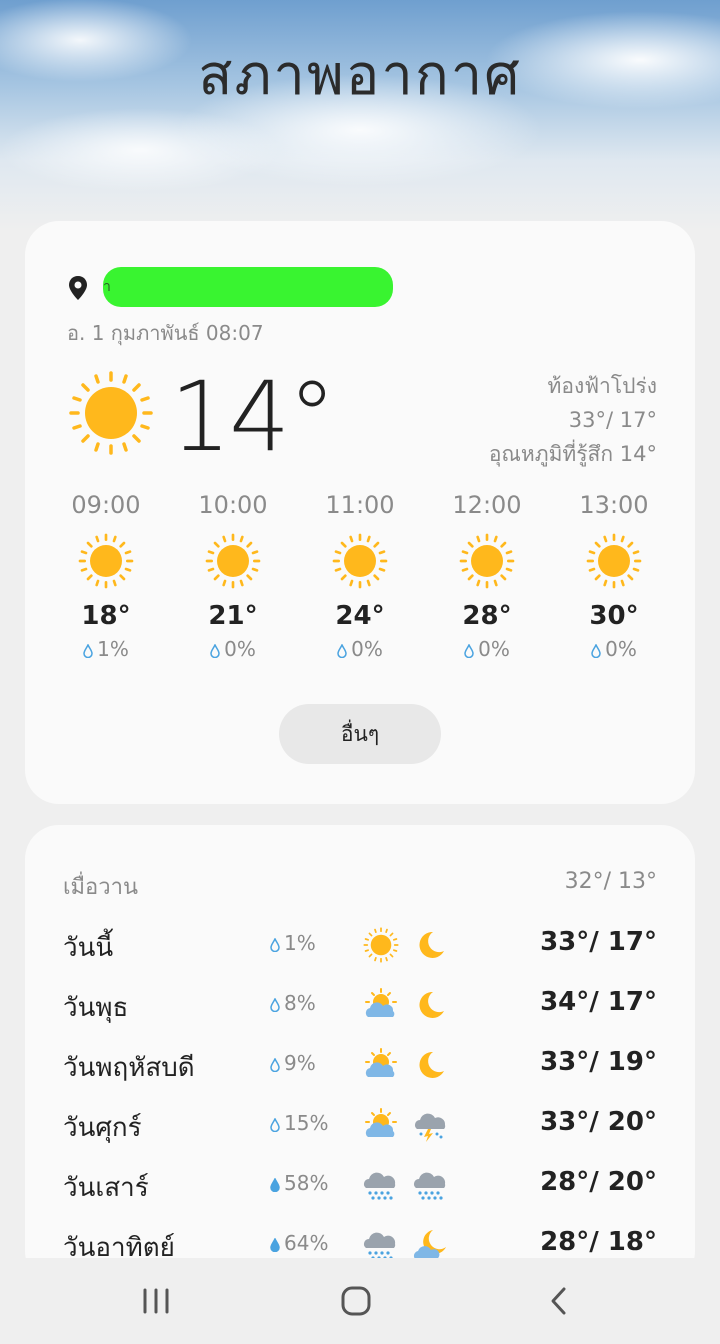  I want to click on day-temps: 28°/ 20°, so click(598, 1182).